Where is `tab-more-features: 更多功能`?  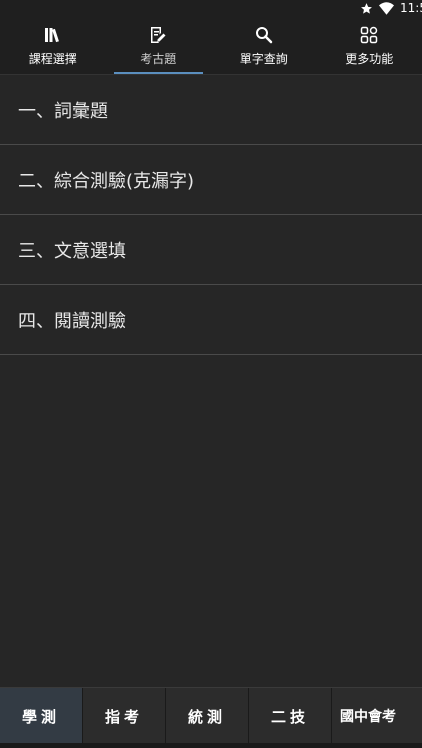 tab-more-features: 更多功能 is located at coordinates (369, 45).